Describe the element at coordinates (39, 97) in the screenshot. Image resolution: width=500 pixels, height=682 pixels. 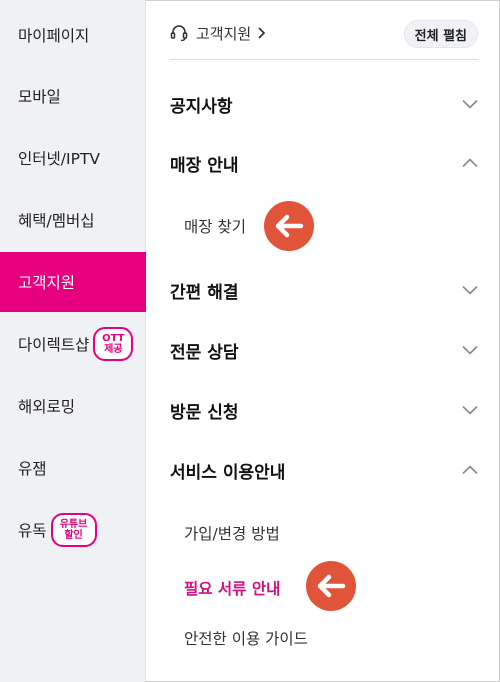
I see `sidebar-item-label: 모바일` at that location.